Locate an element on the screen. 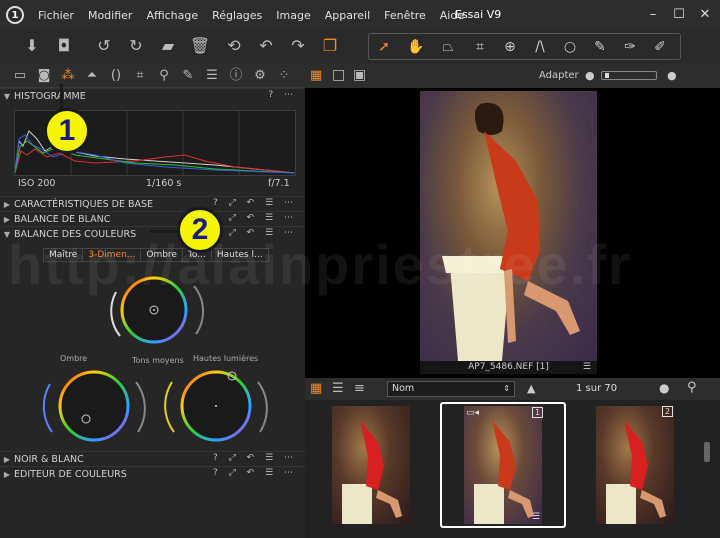 Image resolution: width=720 pixels, height=538 pixels. menu-appareil: Appareil is located at coordinates (347, 15).